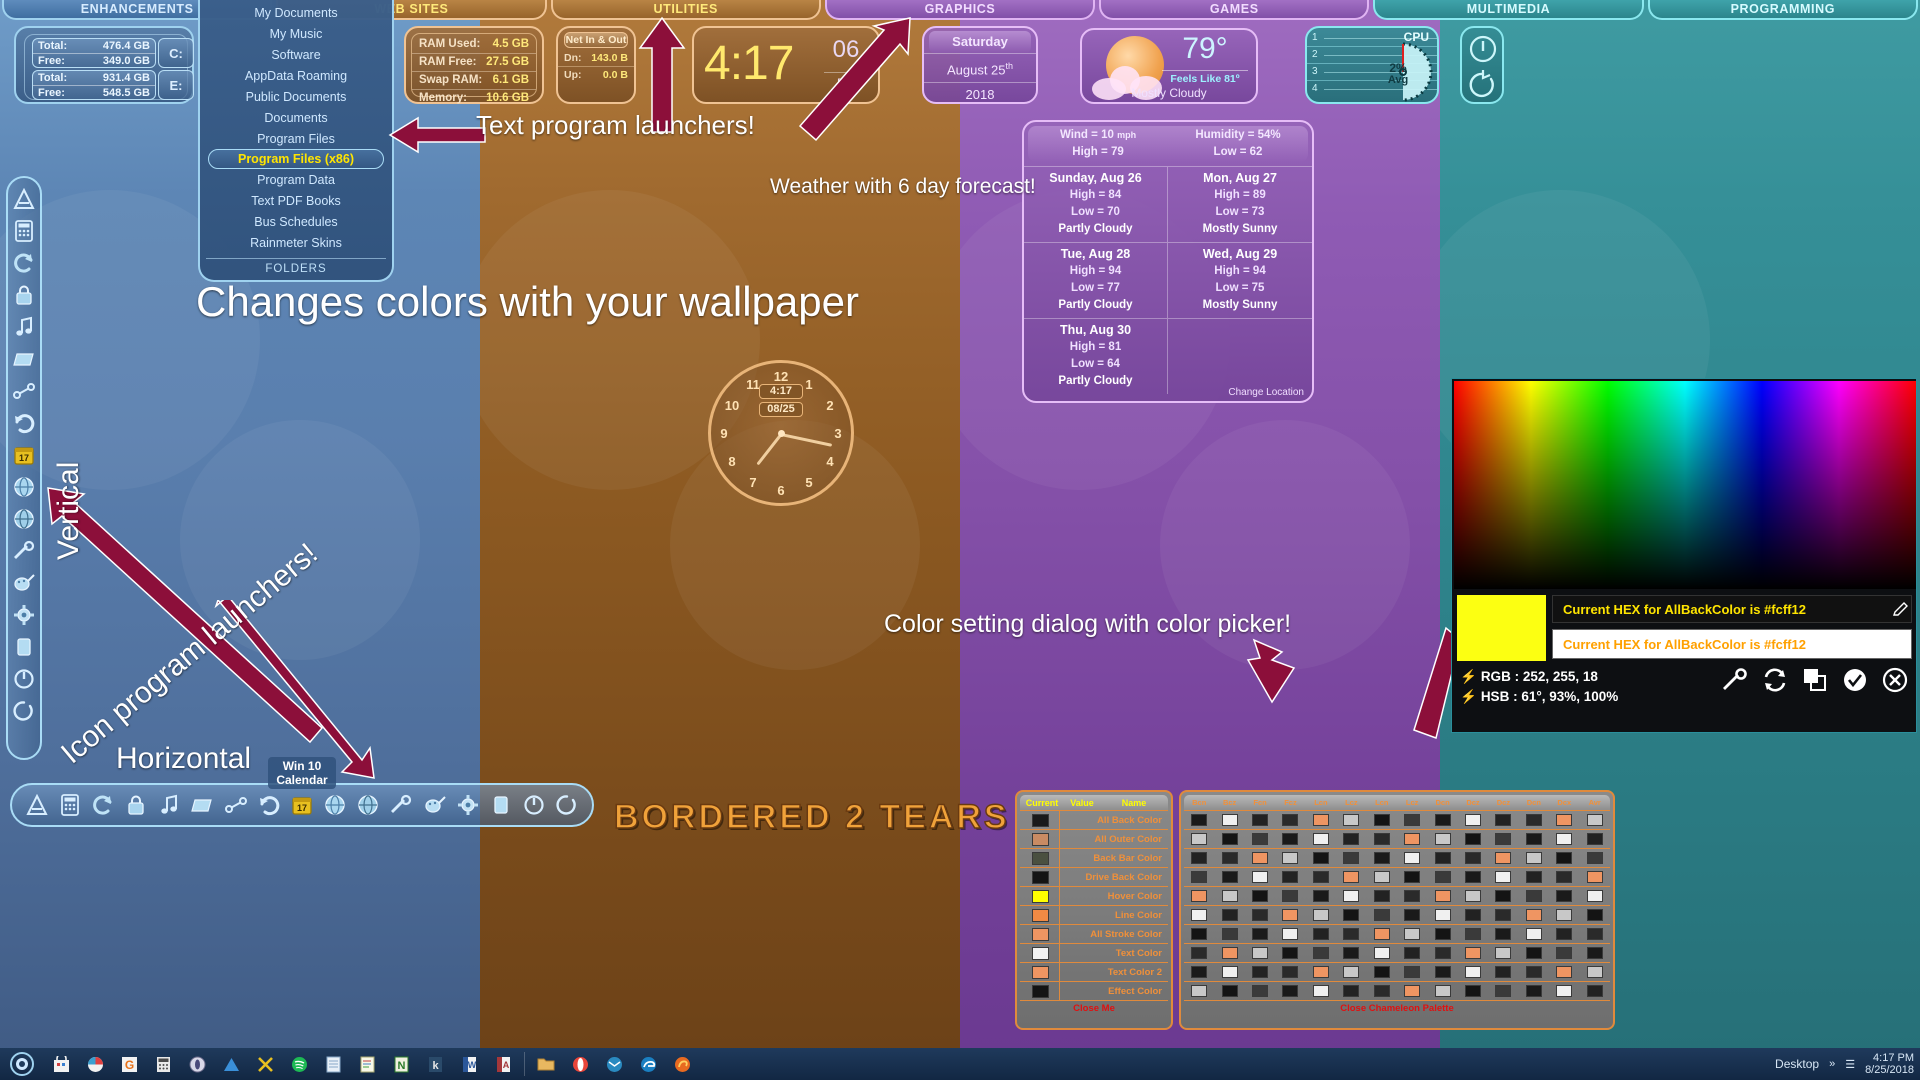 The image size is (1920, 1080). Describe the element at coordinates (1889, 1064) in the screenshot. I see `tray-clock: 4:17 PM 8/25/2018` at that location.